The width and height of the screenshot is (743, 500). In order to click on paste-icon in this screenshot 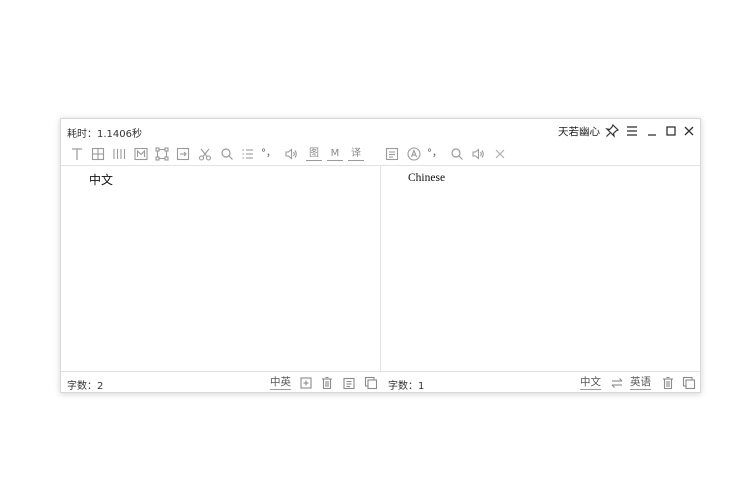, I will do `click(349, 383)`.